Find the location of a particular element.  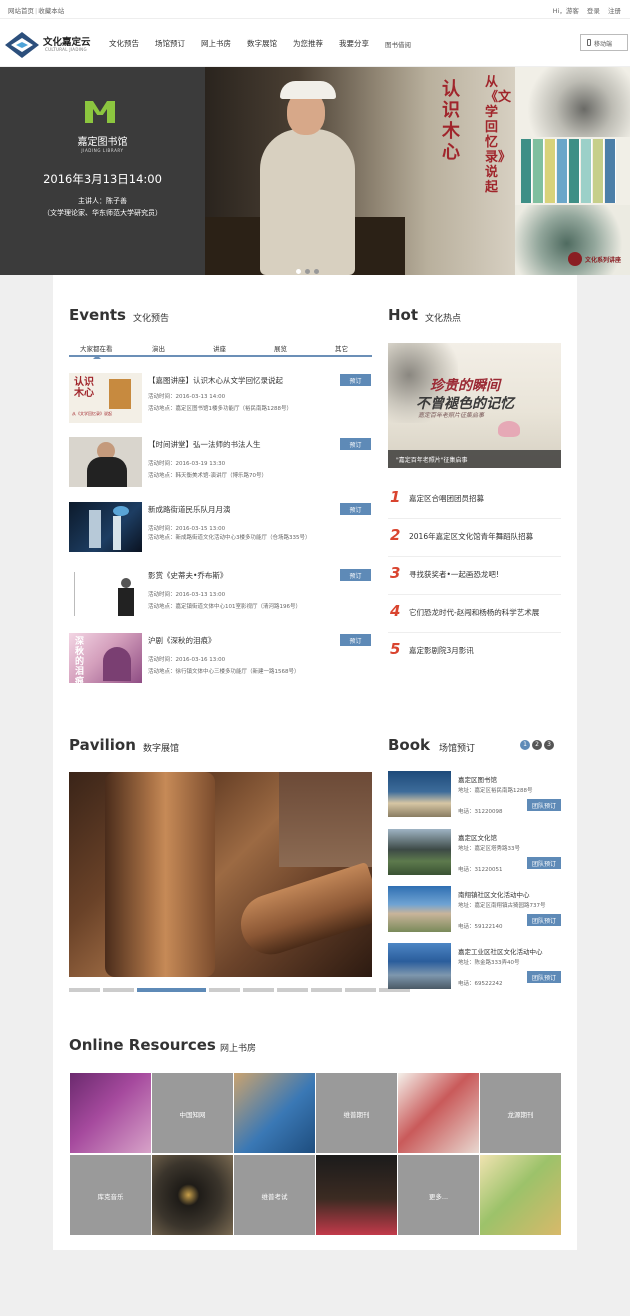

tab-lecture: 讲座 is located at coordinates (219, 348).